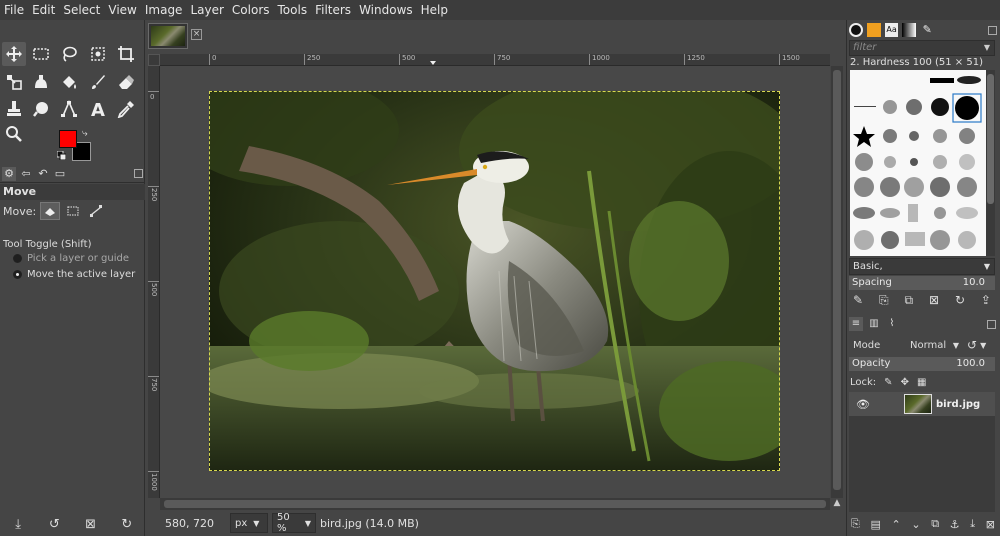  I want to click on ruler-corner-menu-icon, so click(154, 60).